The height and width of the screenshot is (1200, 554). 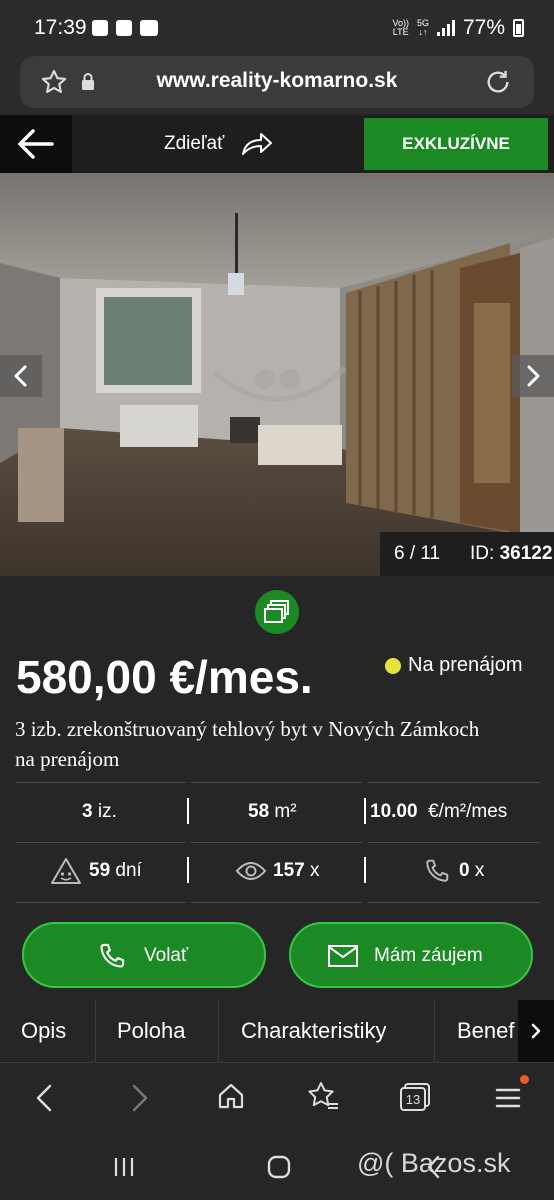 What do you see at coordinates (115, 870) in the screenshot?
I see `days-listed-stat: 59 dní` at bounding box center [115, 870].